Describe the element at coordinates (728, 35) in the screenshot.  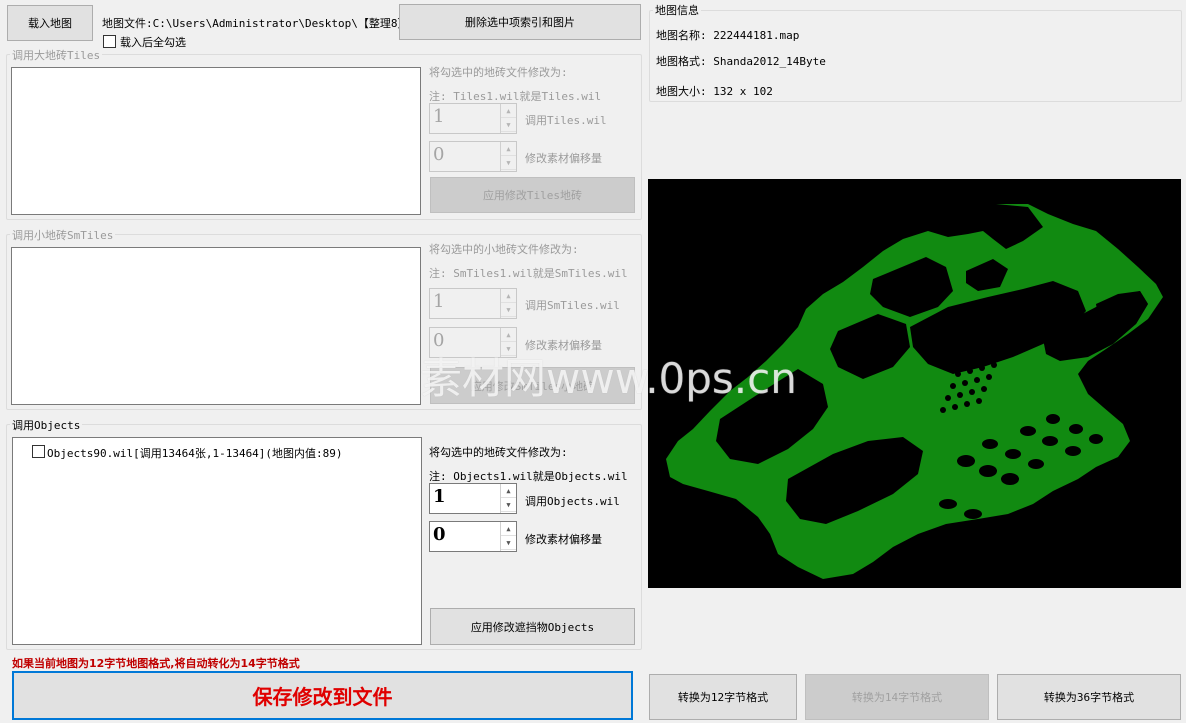
I see `map-name: 地图名称: 222444181.map` at that location.